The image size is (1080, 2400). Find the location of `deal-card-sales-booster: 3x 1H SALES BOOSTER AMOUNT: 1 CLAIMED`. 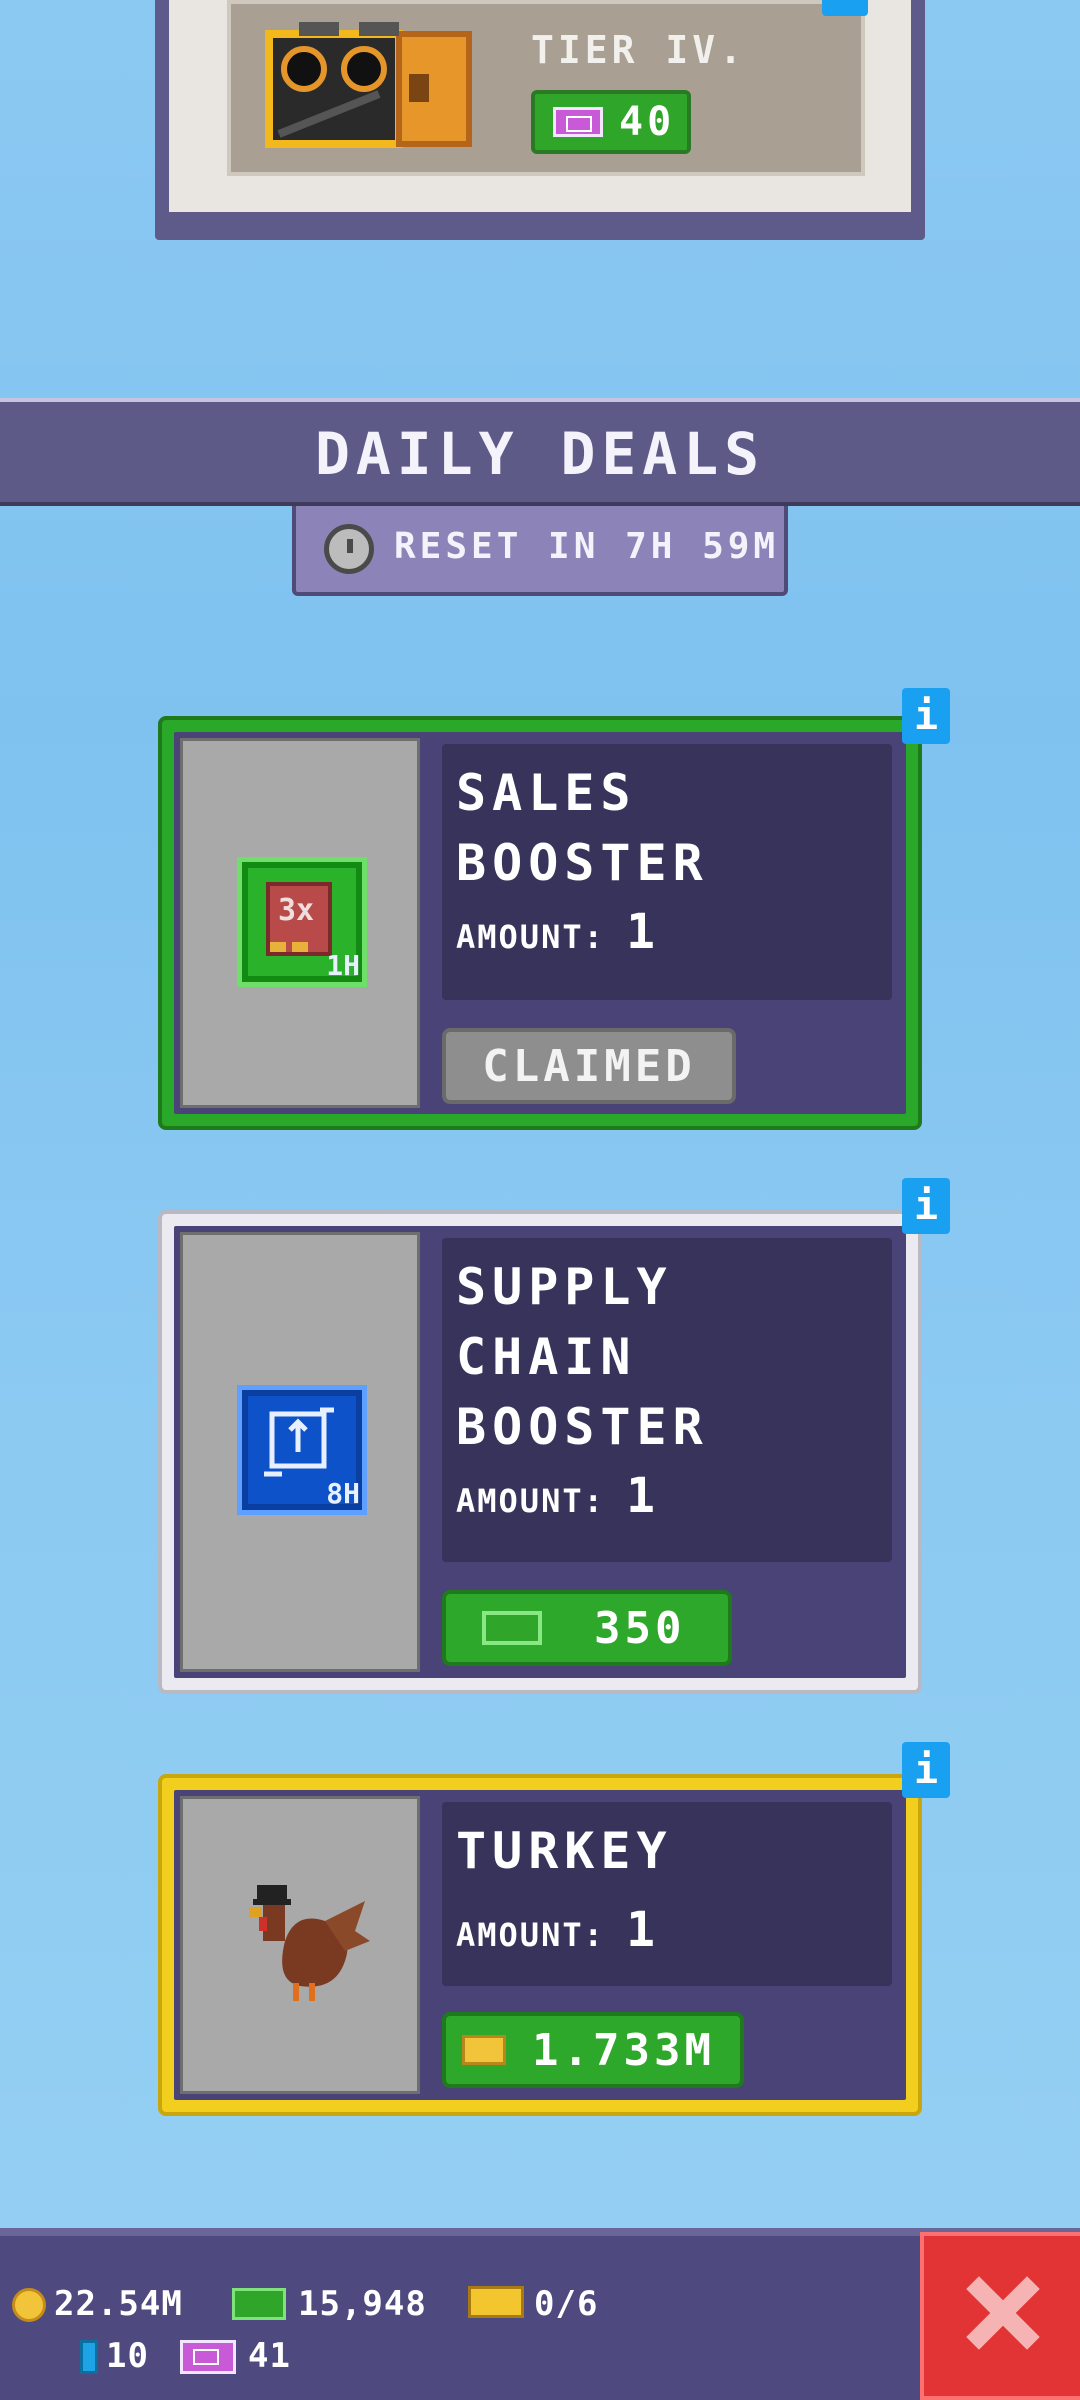

deal-card-sales-booster: 3x 1H SALES BOOSTER AMOUNT: 1 CLAIMED is located at coordinates (540, 923).